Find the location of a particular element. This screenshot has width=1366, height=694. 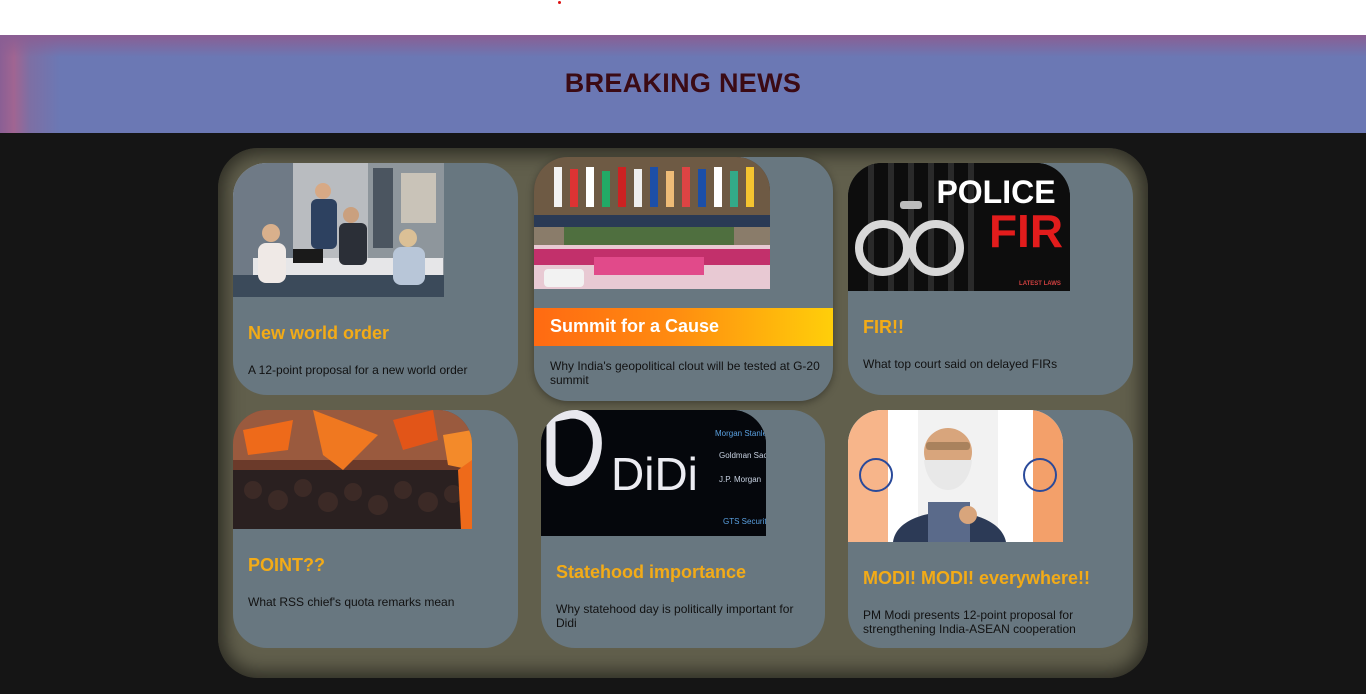

top-bar is located at coordinates (683, 17).